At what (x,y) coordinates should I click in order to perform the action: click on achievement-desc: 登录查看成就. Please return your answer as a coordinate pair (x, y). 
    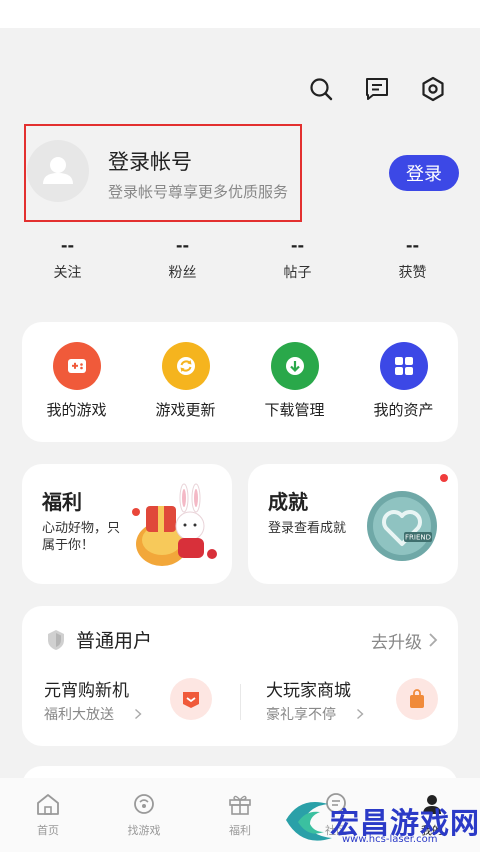
    Looking at the image, I should click on (307, 528).